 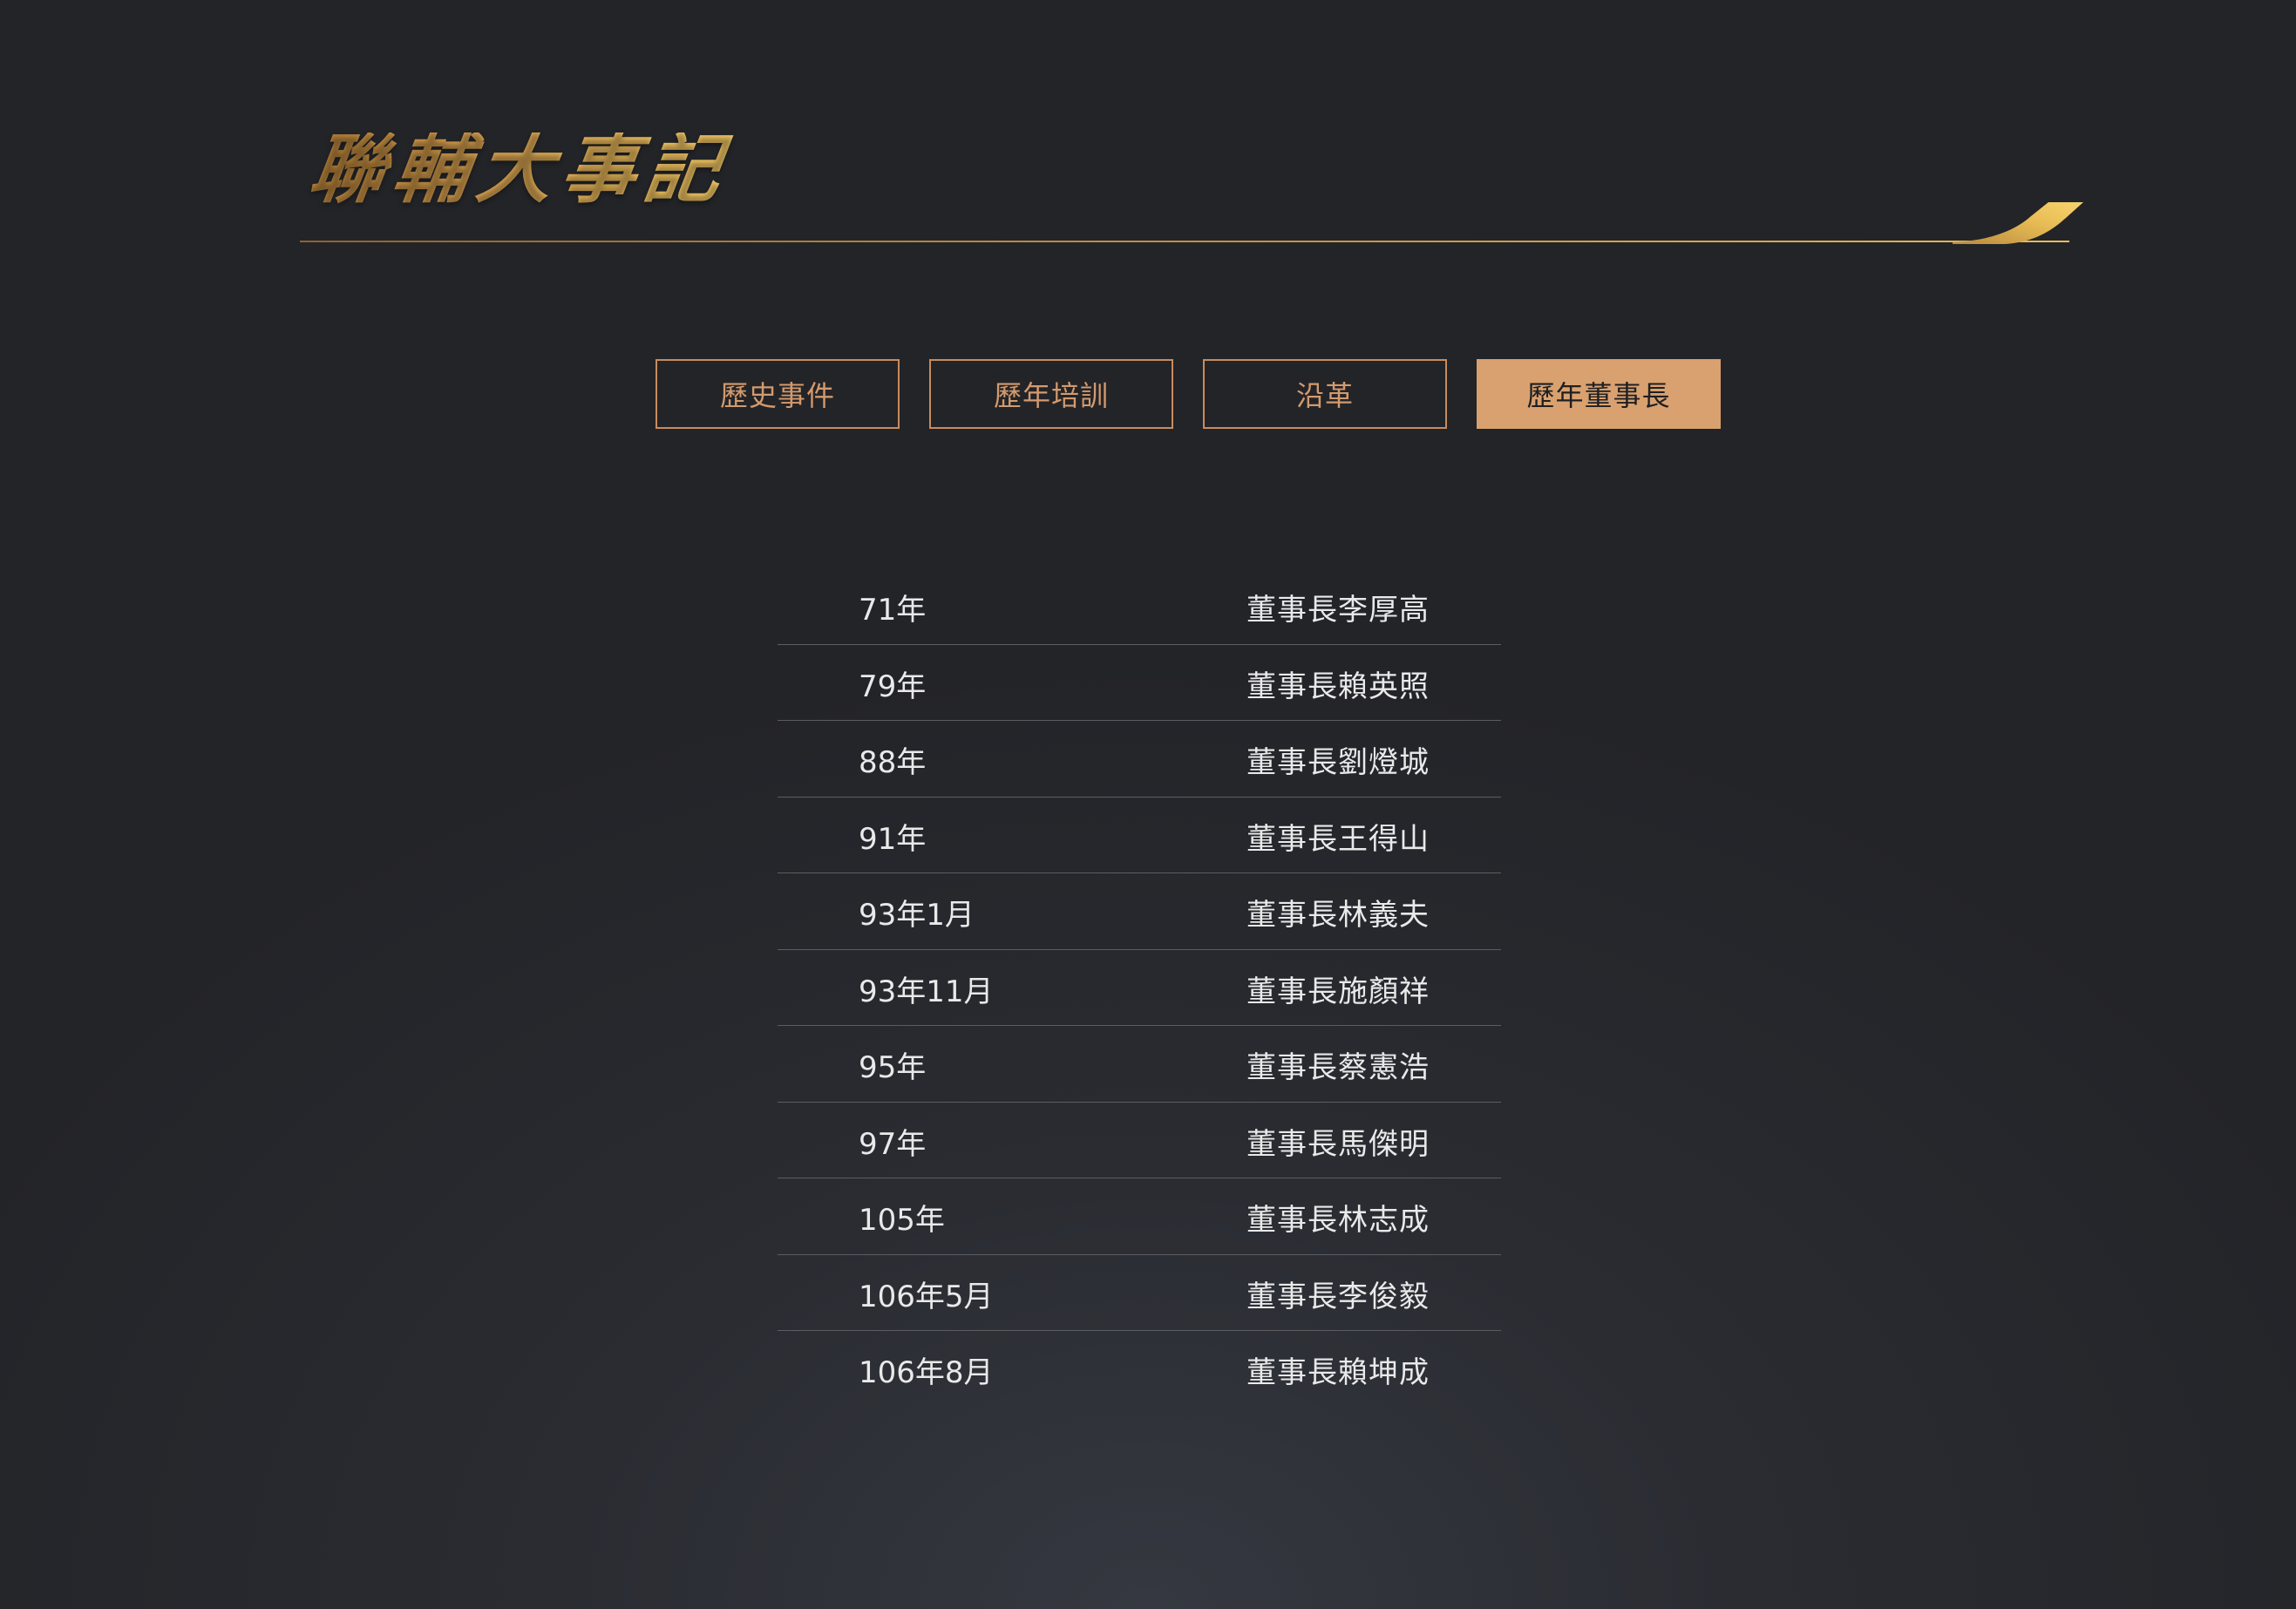 I want to click on table-row: 88年 董事長劉燈城, so click(x=1140, y=759).